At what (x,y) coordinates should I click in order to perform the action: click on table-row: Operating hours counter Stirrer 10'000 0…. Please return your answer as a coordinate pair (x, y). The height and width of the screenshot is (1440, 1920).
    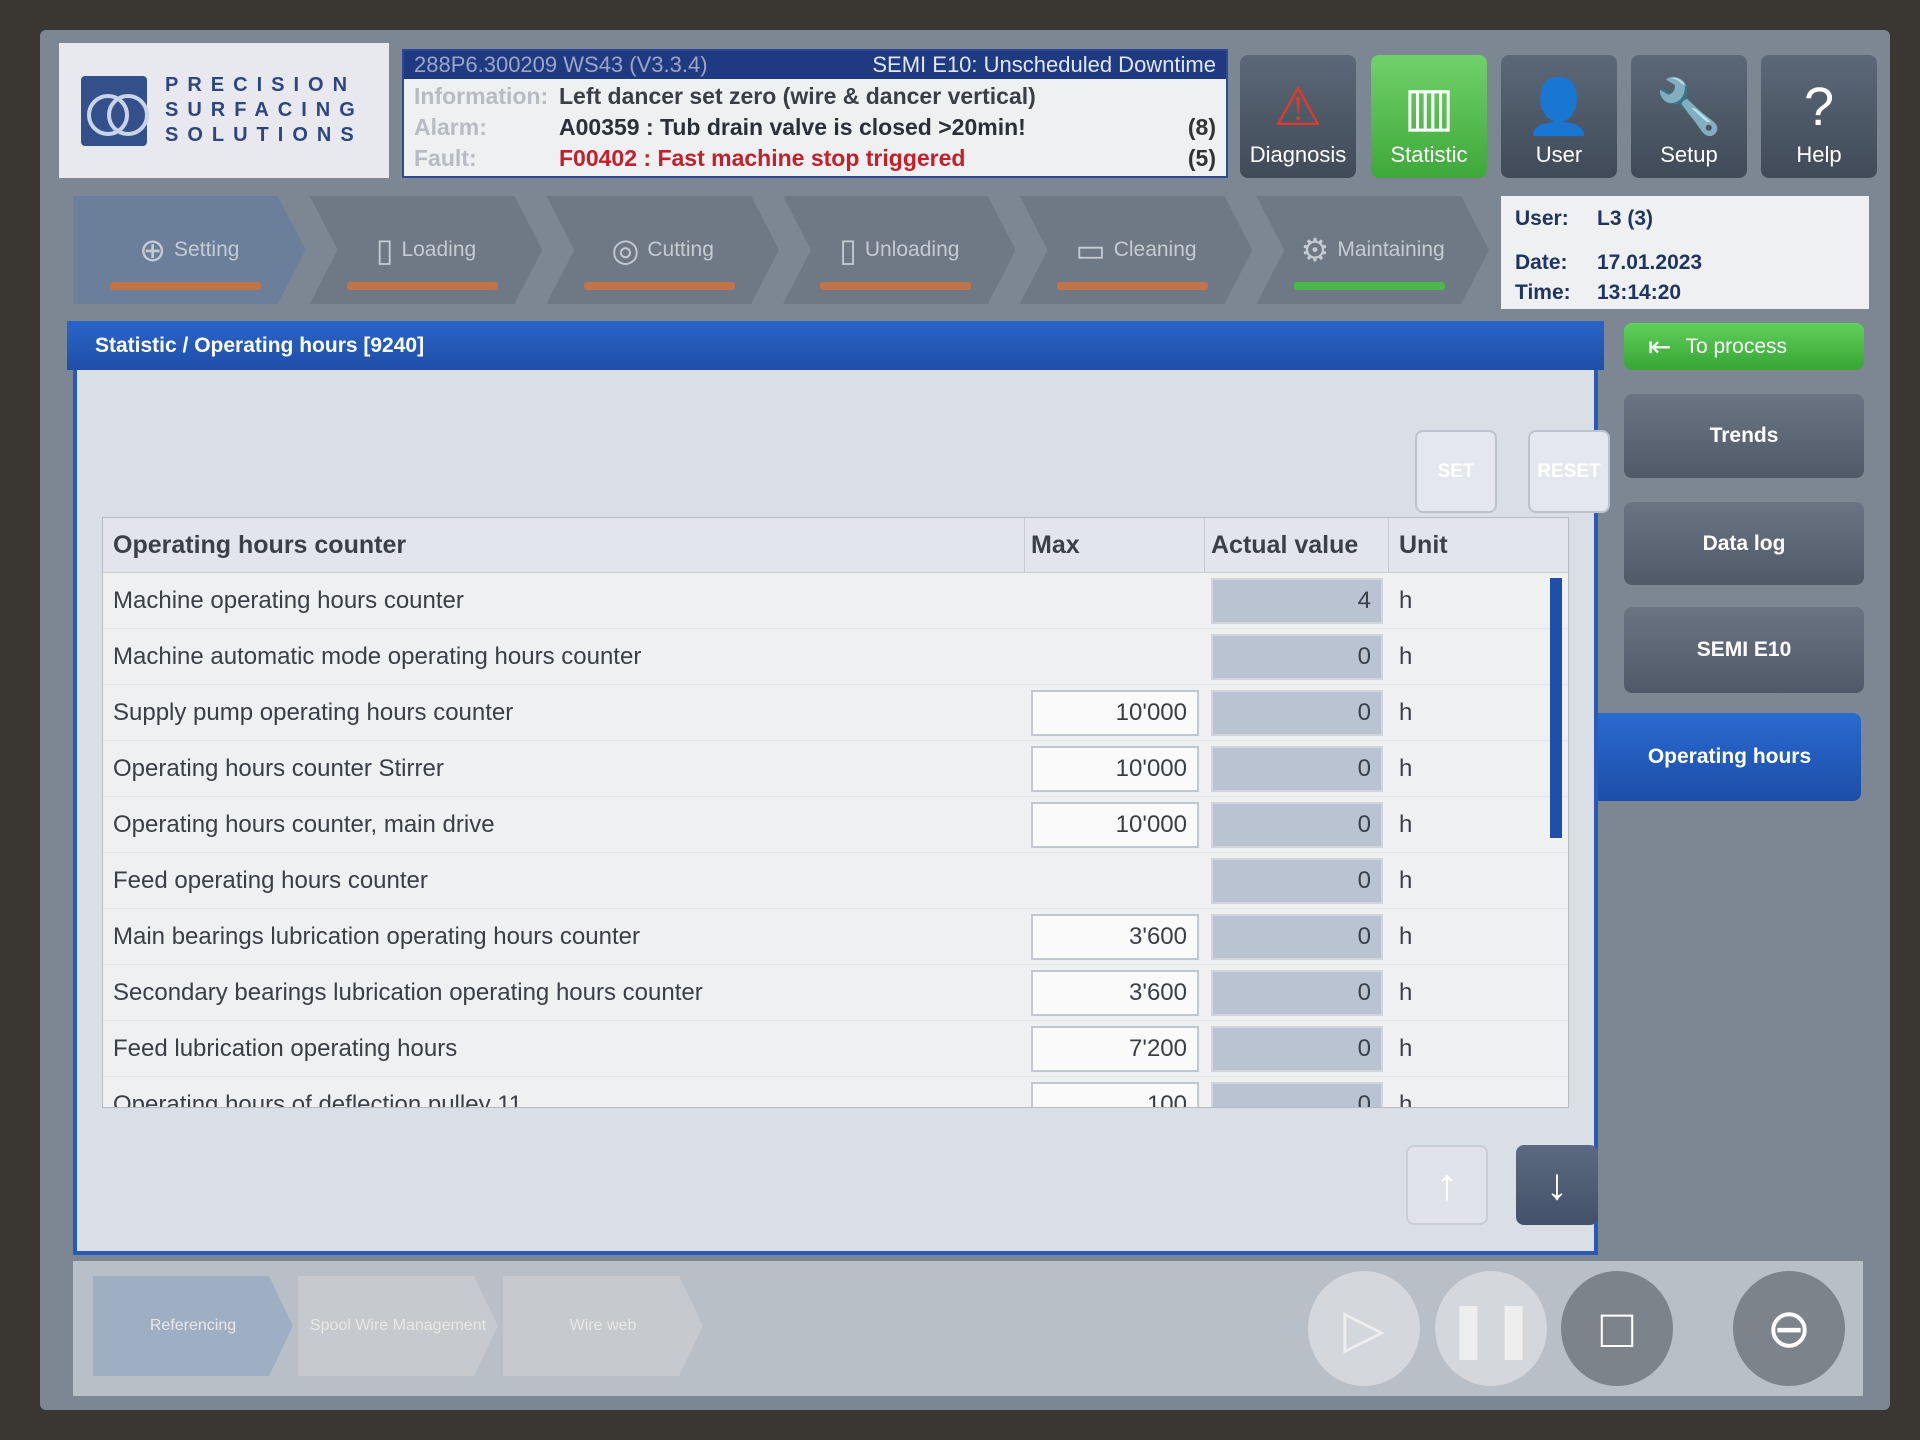
    Looking at the image, I should click on (835, 769).